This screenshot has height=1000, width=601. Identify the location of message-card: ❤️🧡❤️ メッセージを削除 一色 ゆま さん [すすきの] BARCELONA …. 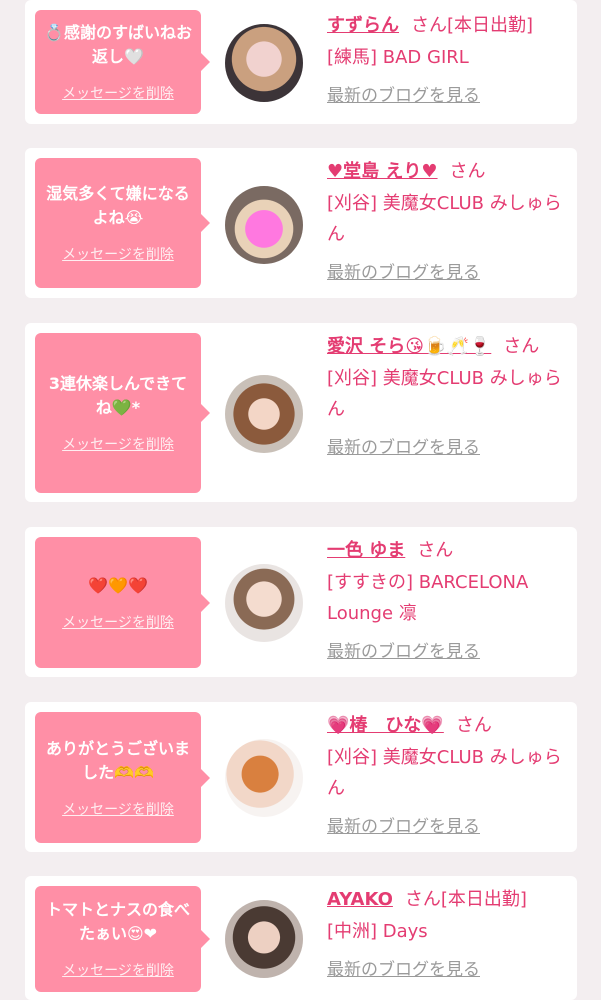
(301, 602).